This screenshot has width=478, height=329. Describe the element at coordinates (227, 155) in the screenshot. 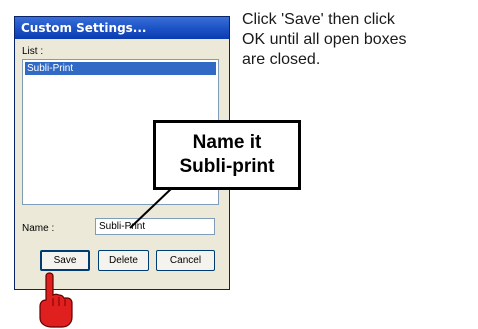

I see `name-callout-box: Name it Subli-print` at that location.